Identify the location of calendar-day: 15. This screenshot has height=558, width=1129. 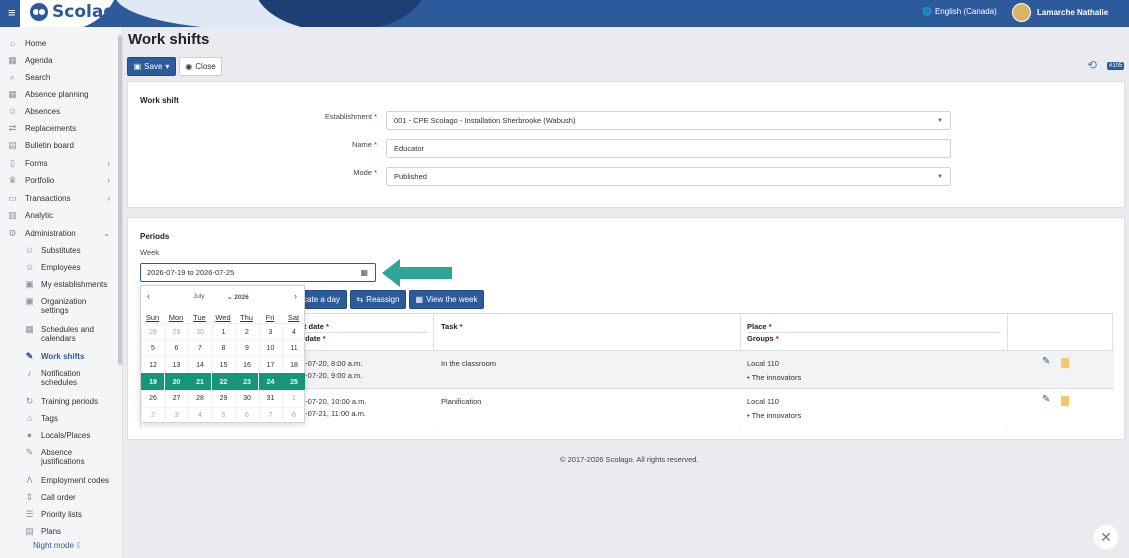
(223, 365).